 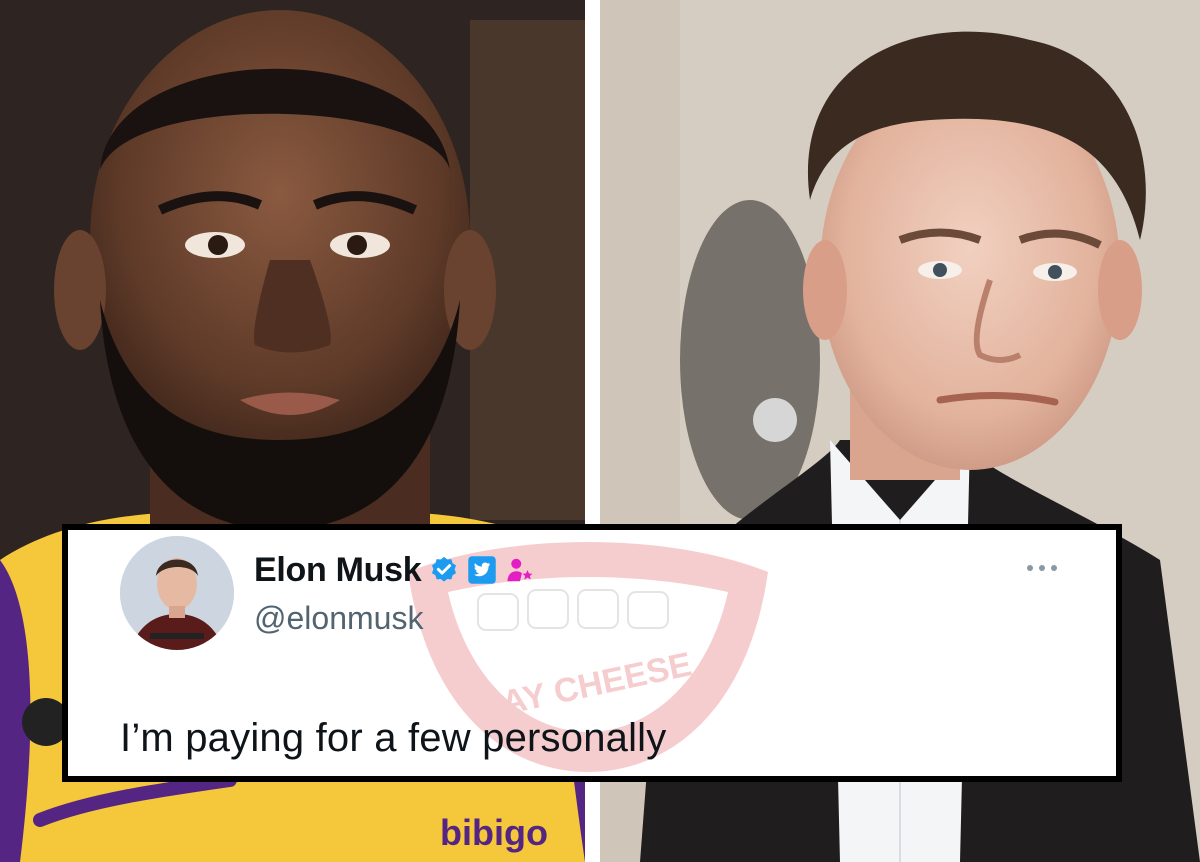 What do you see at coordinates (338, 618) in the screenshot?
I see `handle: @elonmusk` at bounding box center [338, 618].